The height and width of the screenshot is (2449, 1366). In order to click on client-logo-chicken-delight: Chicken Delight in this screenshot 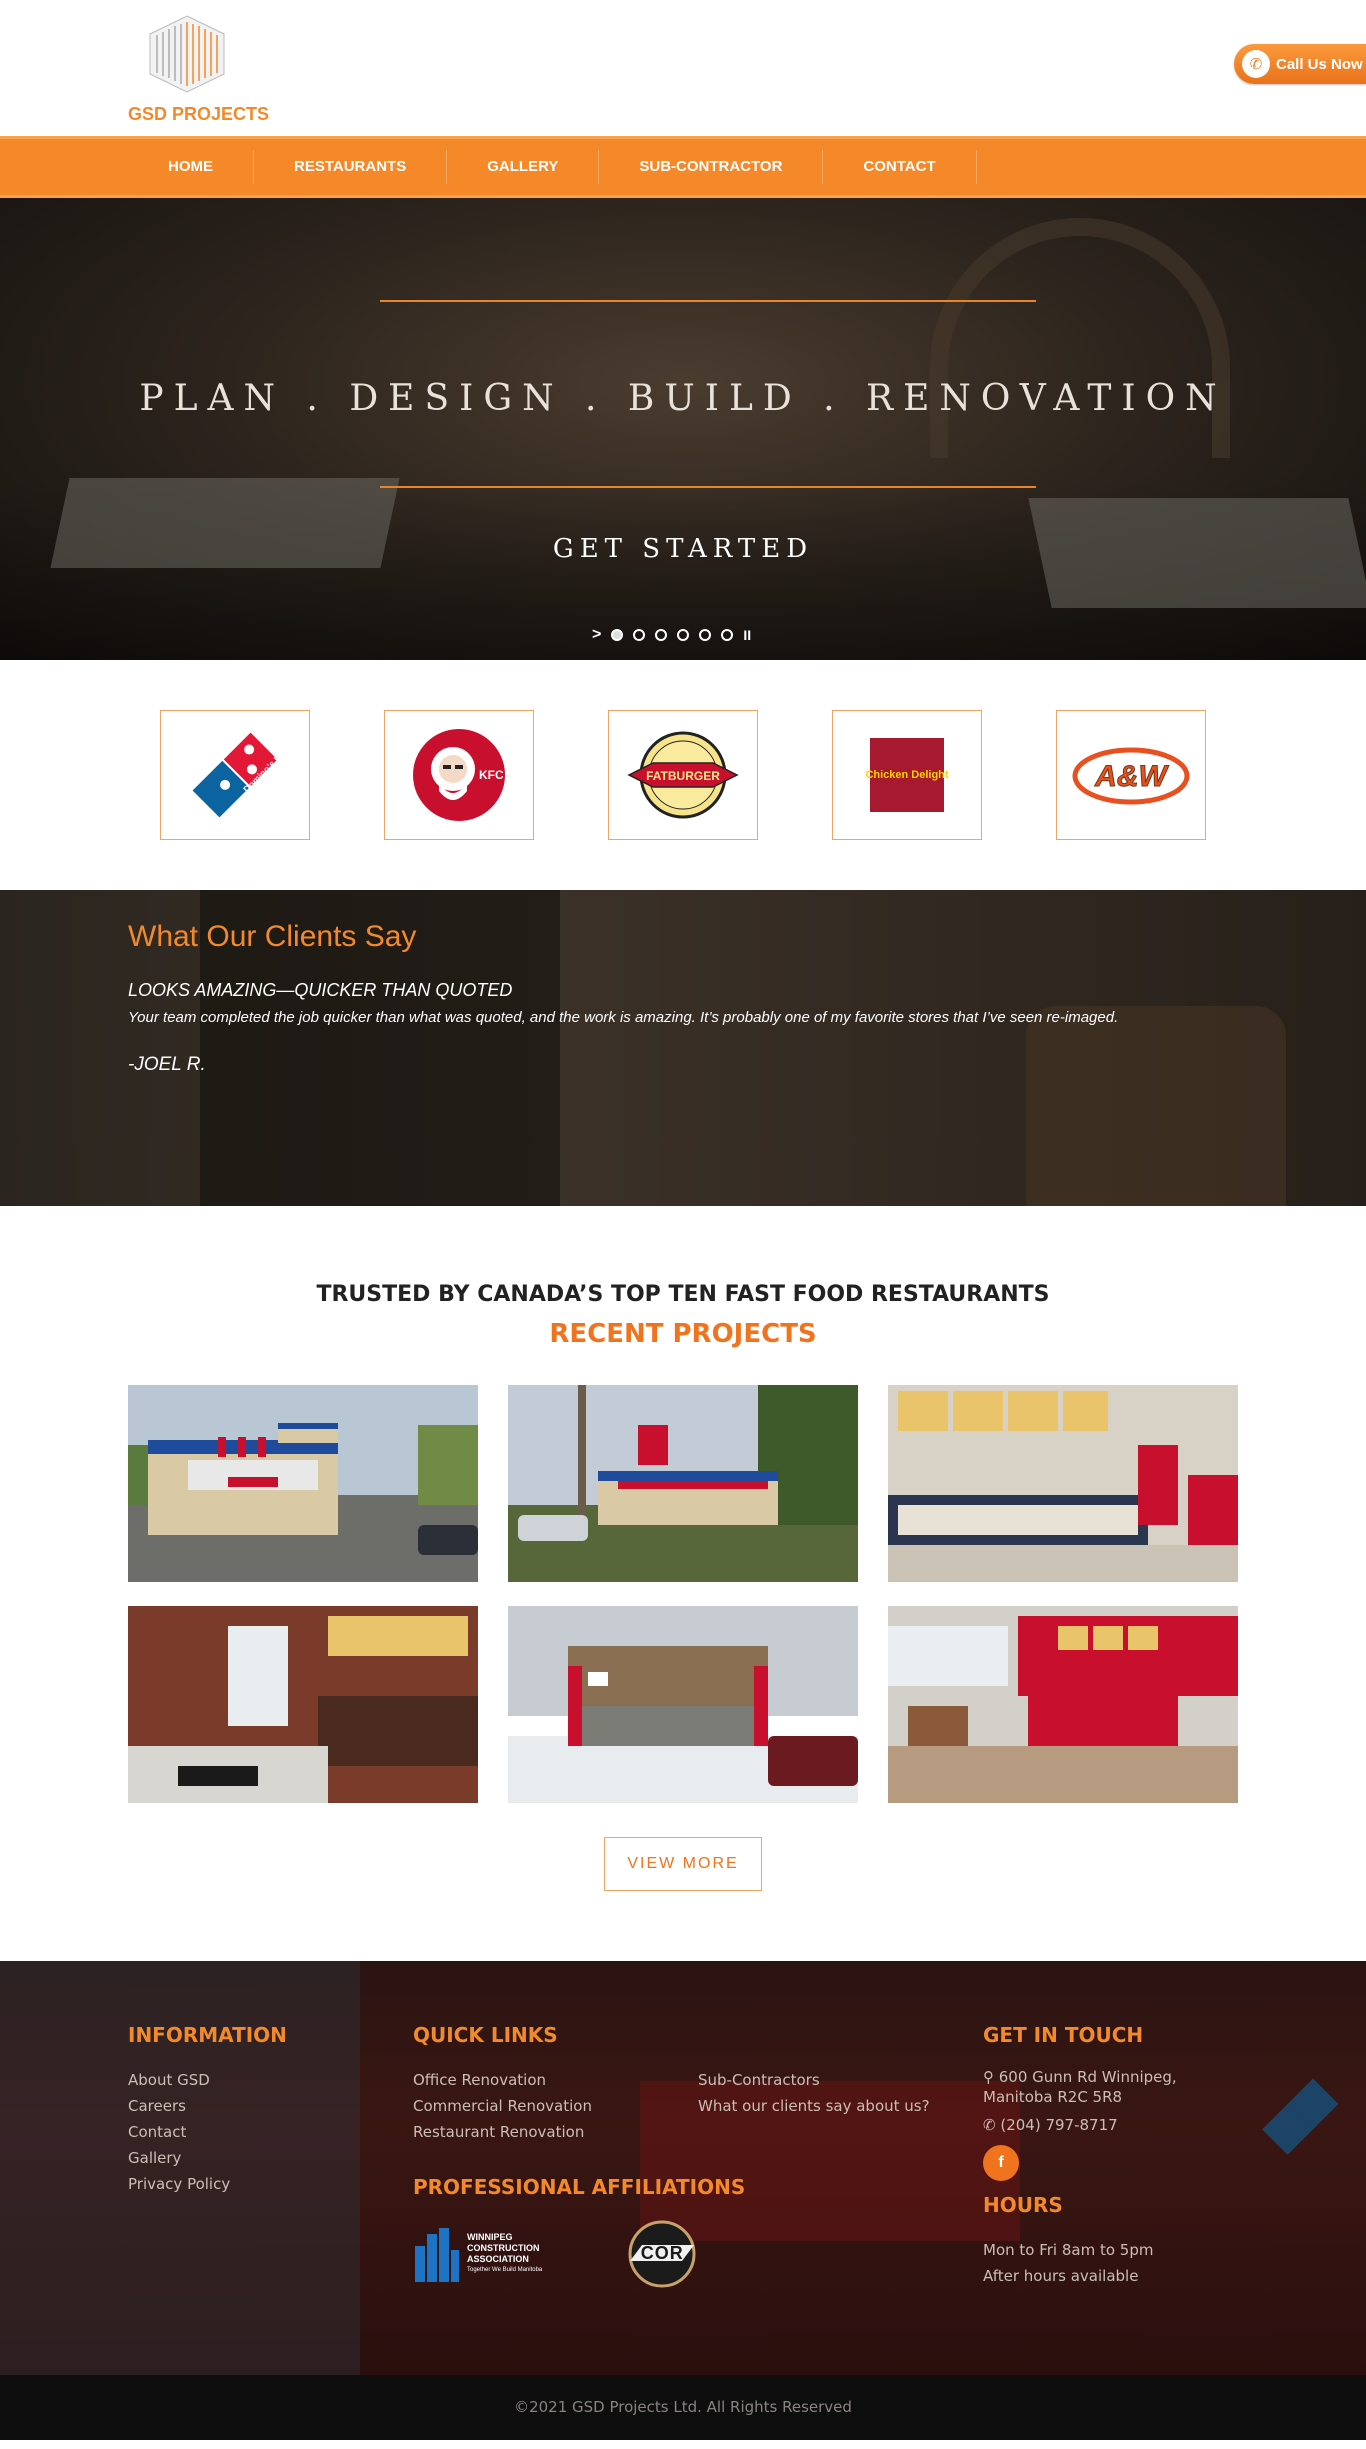, I will do `click(907, 775)`.